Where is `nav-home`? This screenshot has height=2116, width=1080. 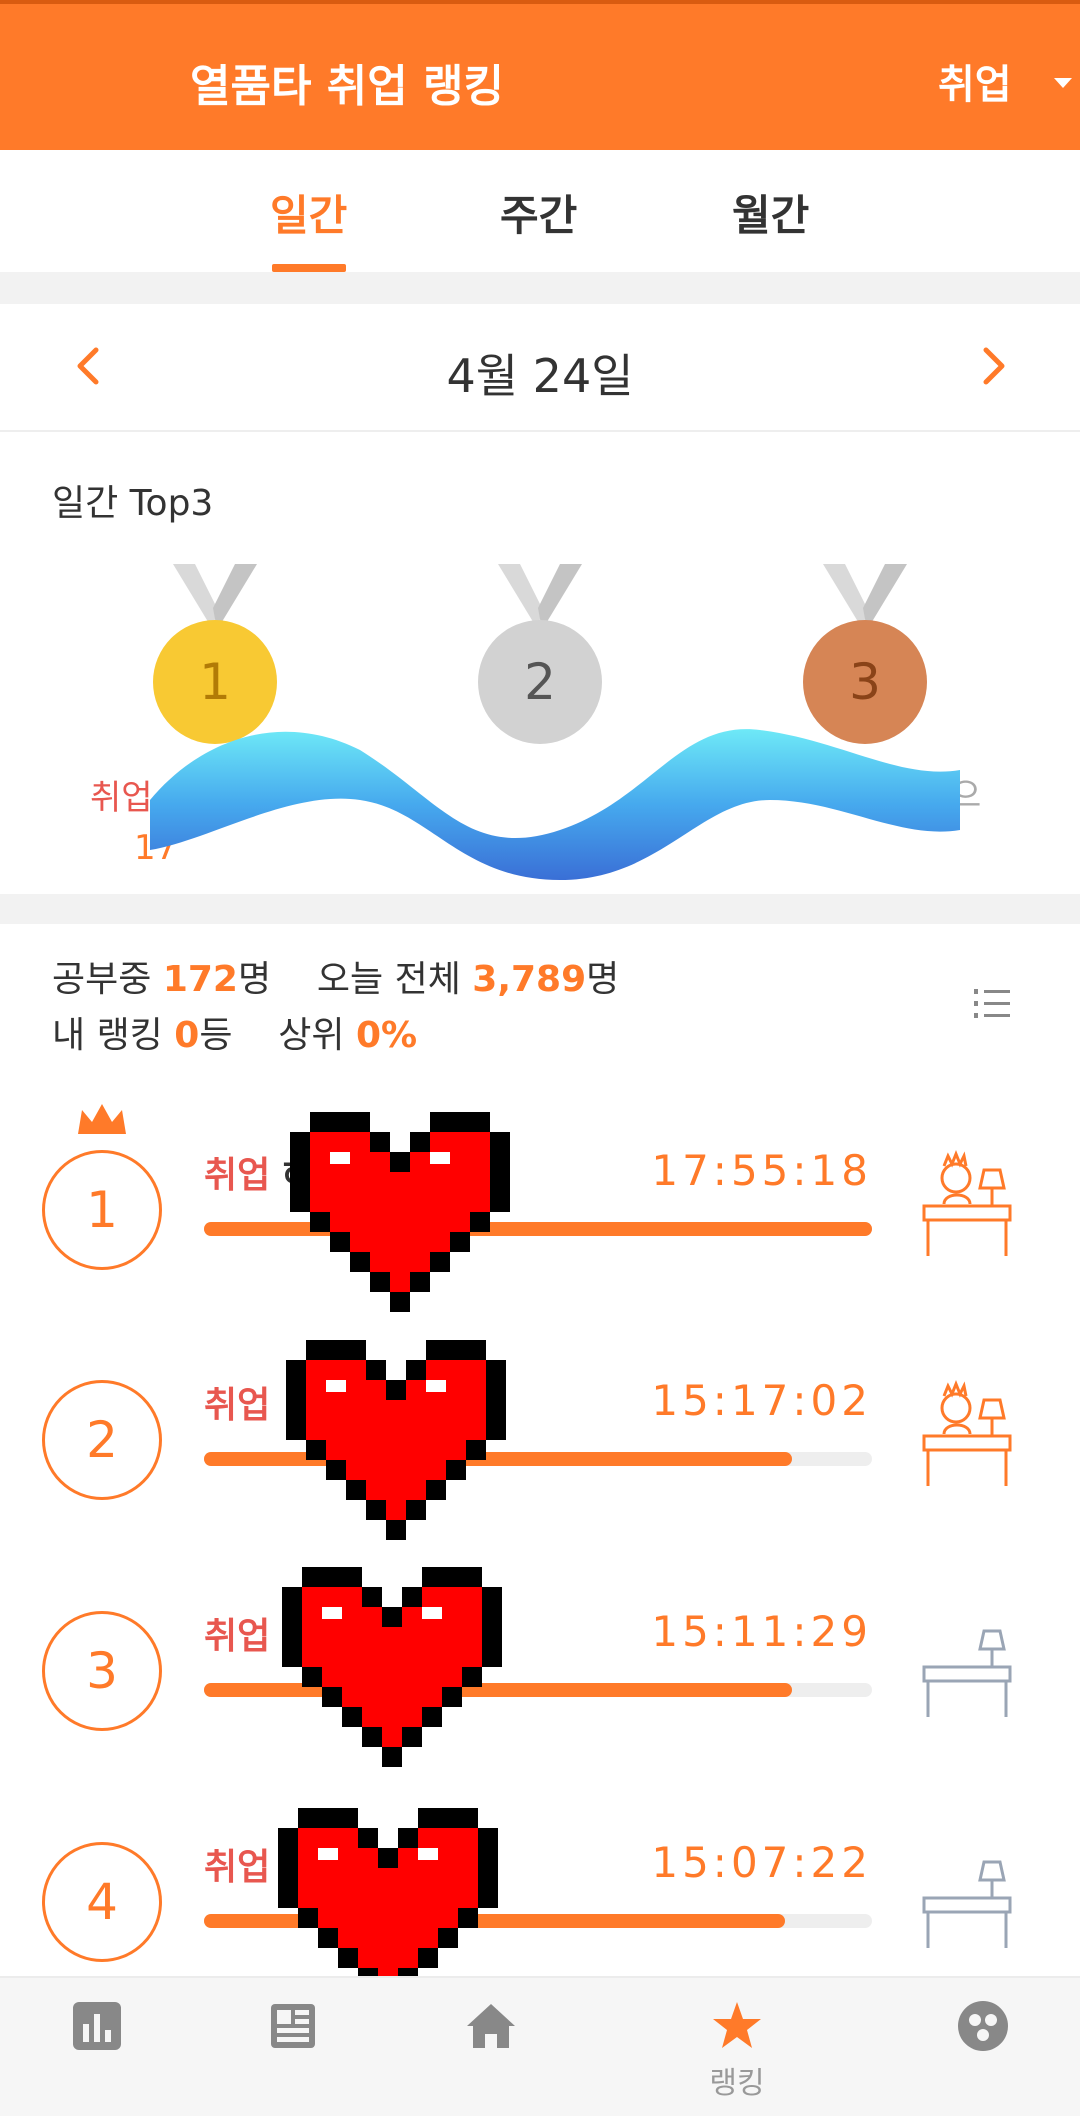 nav-home is located at coordinates (491, 2053).